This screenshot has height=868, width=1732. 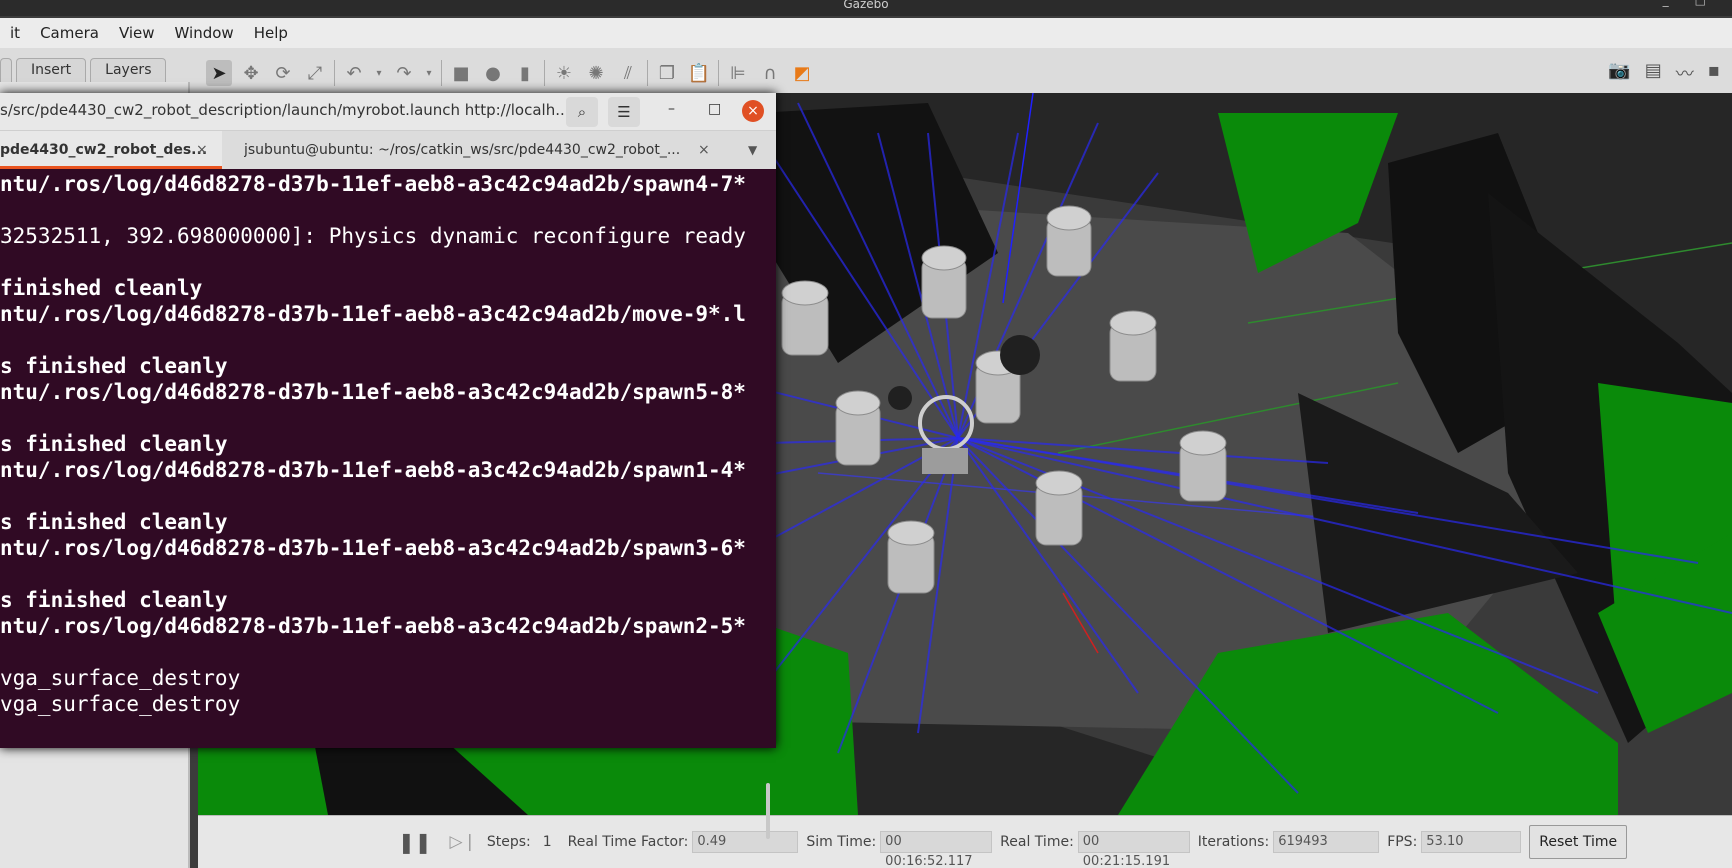 What do you see at coordinates (1133, 849) in the screenshot?
I see `real-time-value: 00 00:21:15.191` at bounding box center [1133, 849].